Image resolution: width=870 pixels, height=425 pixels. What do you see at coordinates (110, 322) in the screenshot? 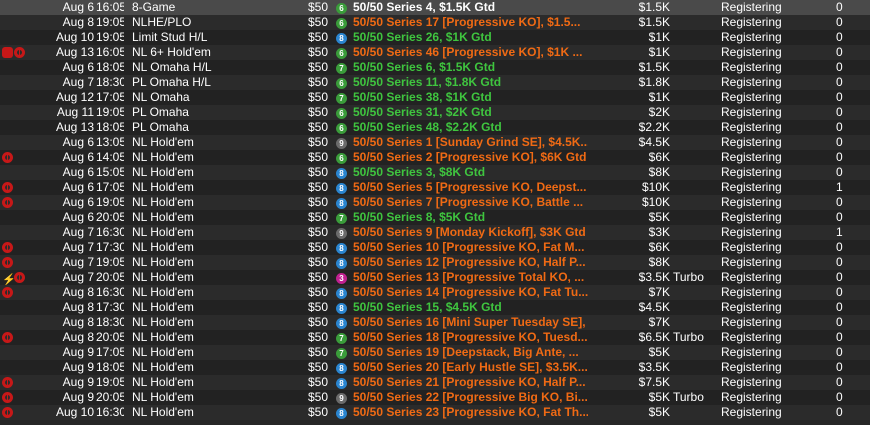
I see `start-time: 18:30` at bounding box center [110, 322].